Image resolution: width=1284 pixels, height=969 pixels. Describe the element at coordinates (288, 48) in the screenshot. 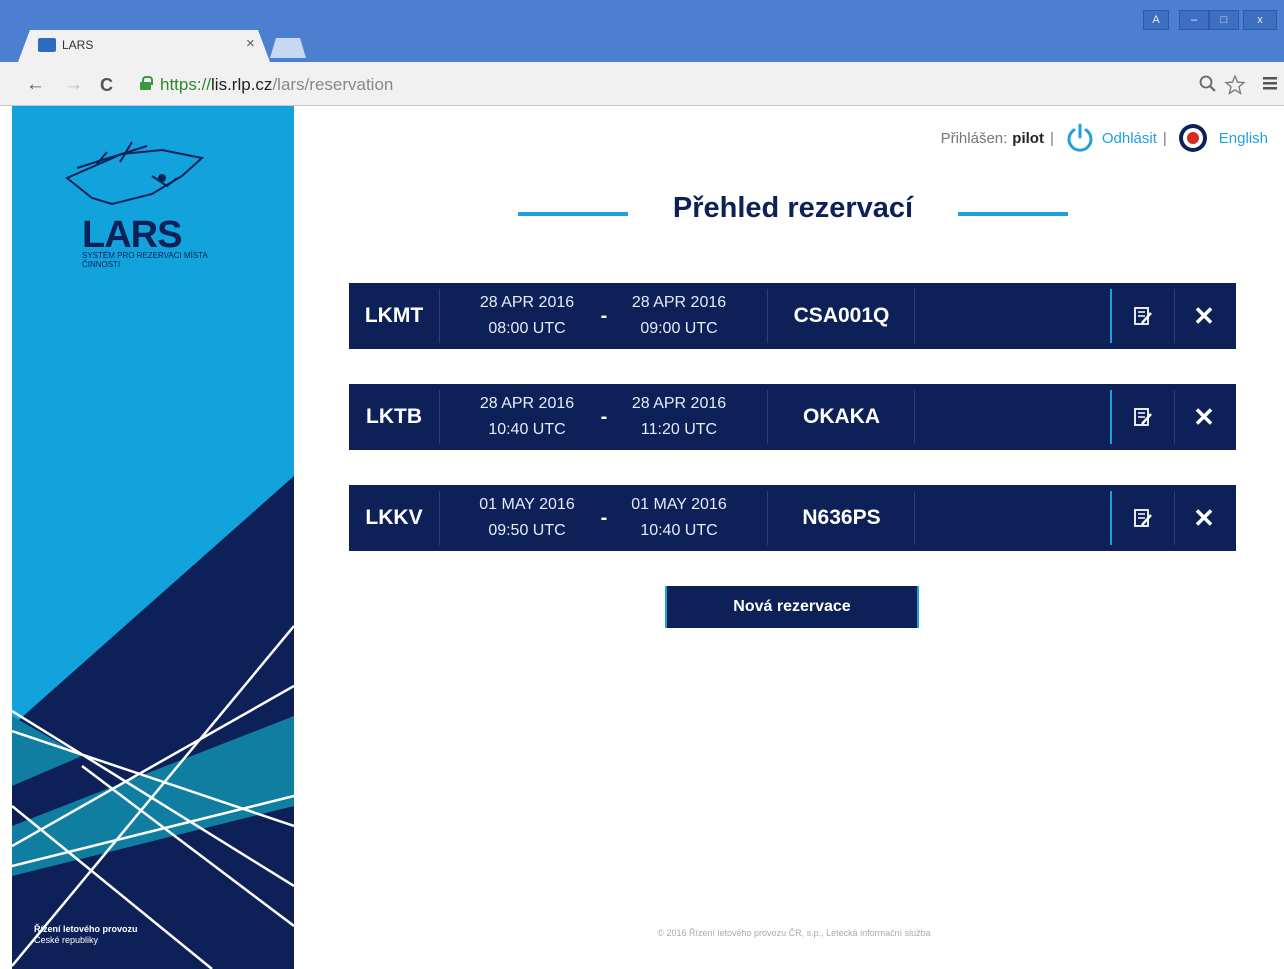

I see `new-tab-button` at that location.